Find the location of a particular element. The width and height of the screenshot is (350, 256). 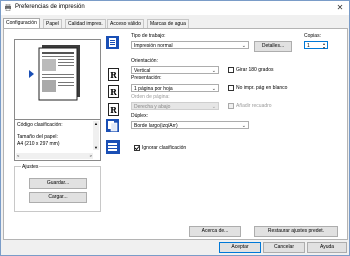

presentation-select: 1 página por hoja ⌄ is located at coordinates (175, 88).